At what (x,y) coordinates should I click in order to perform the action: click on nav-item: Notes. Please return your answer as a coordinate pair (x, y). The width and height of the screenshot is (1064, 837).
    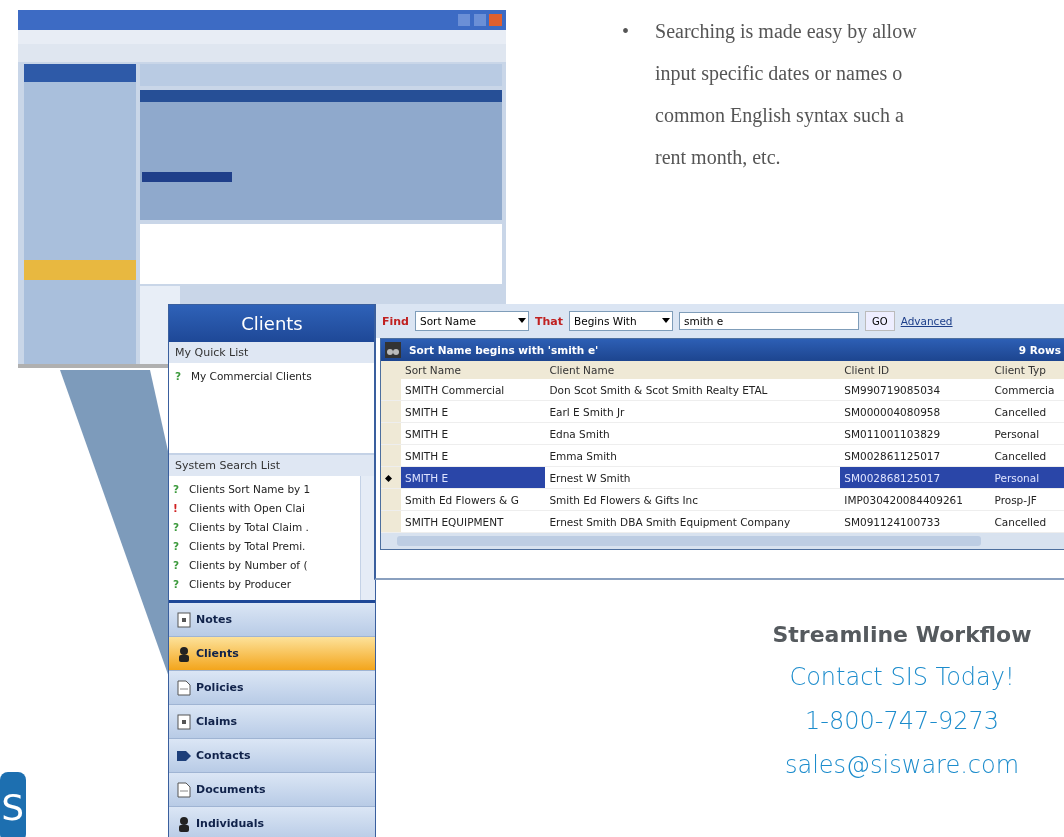
    Looking at the image, I should click on (272, 620).